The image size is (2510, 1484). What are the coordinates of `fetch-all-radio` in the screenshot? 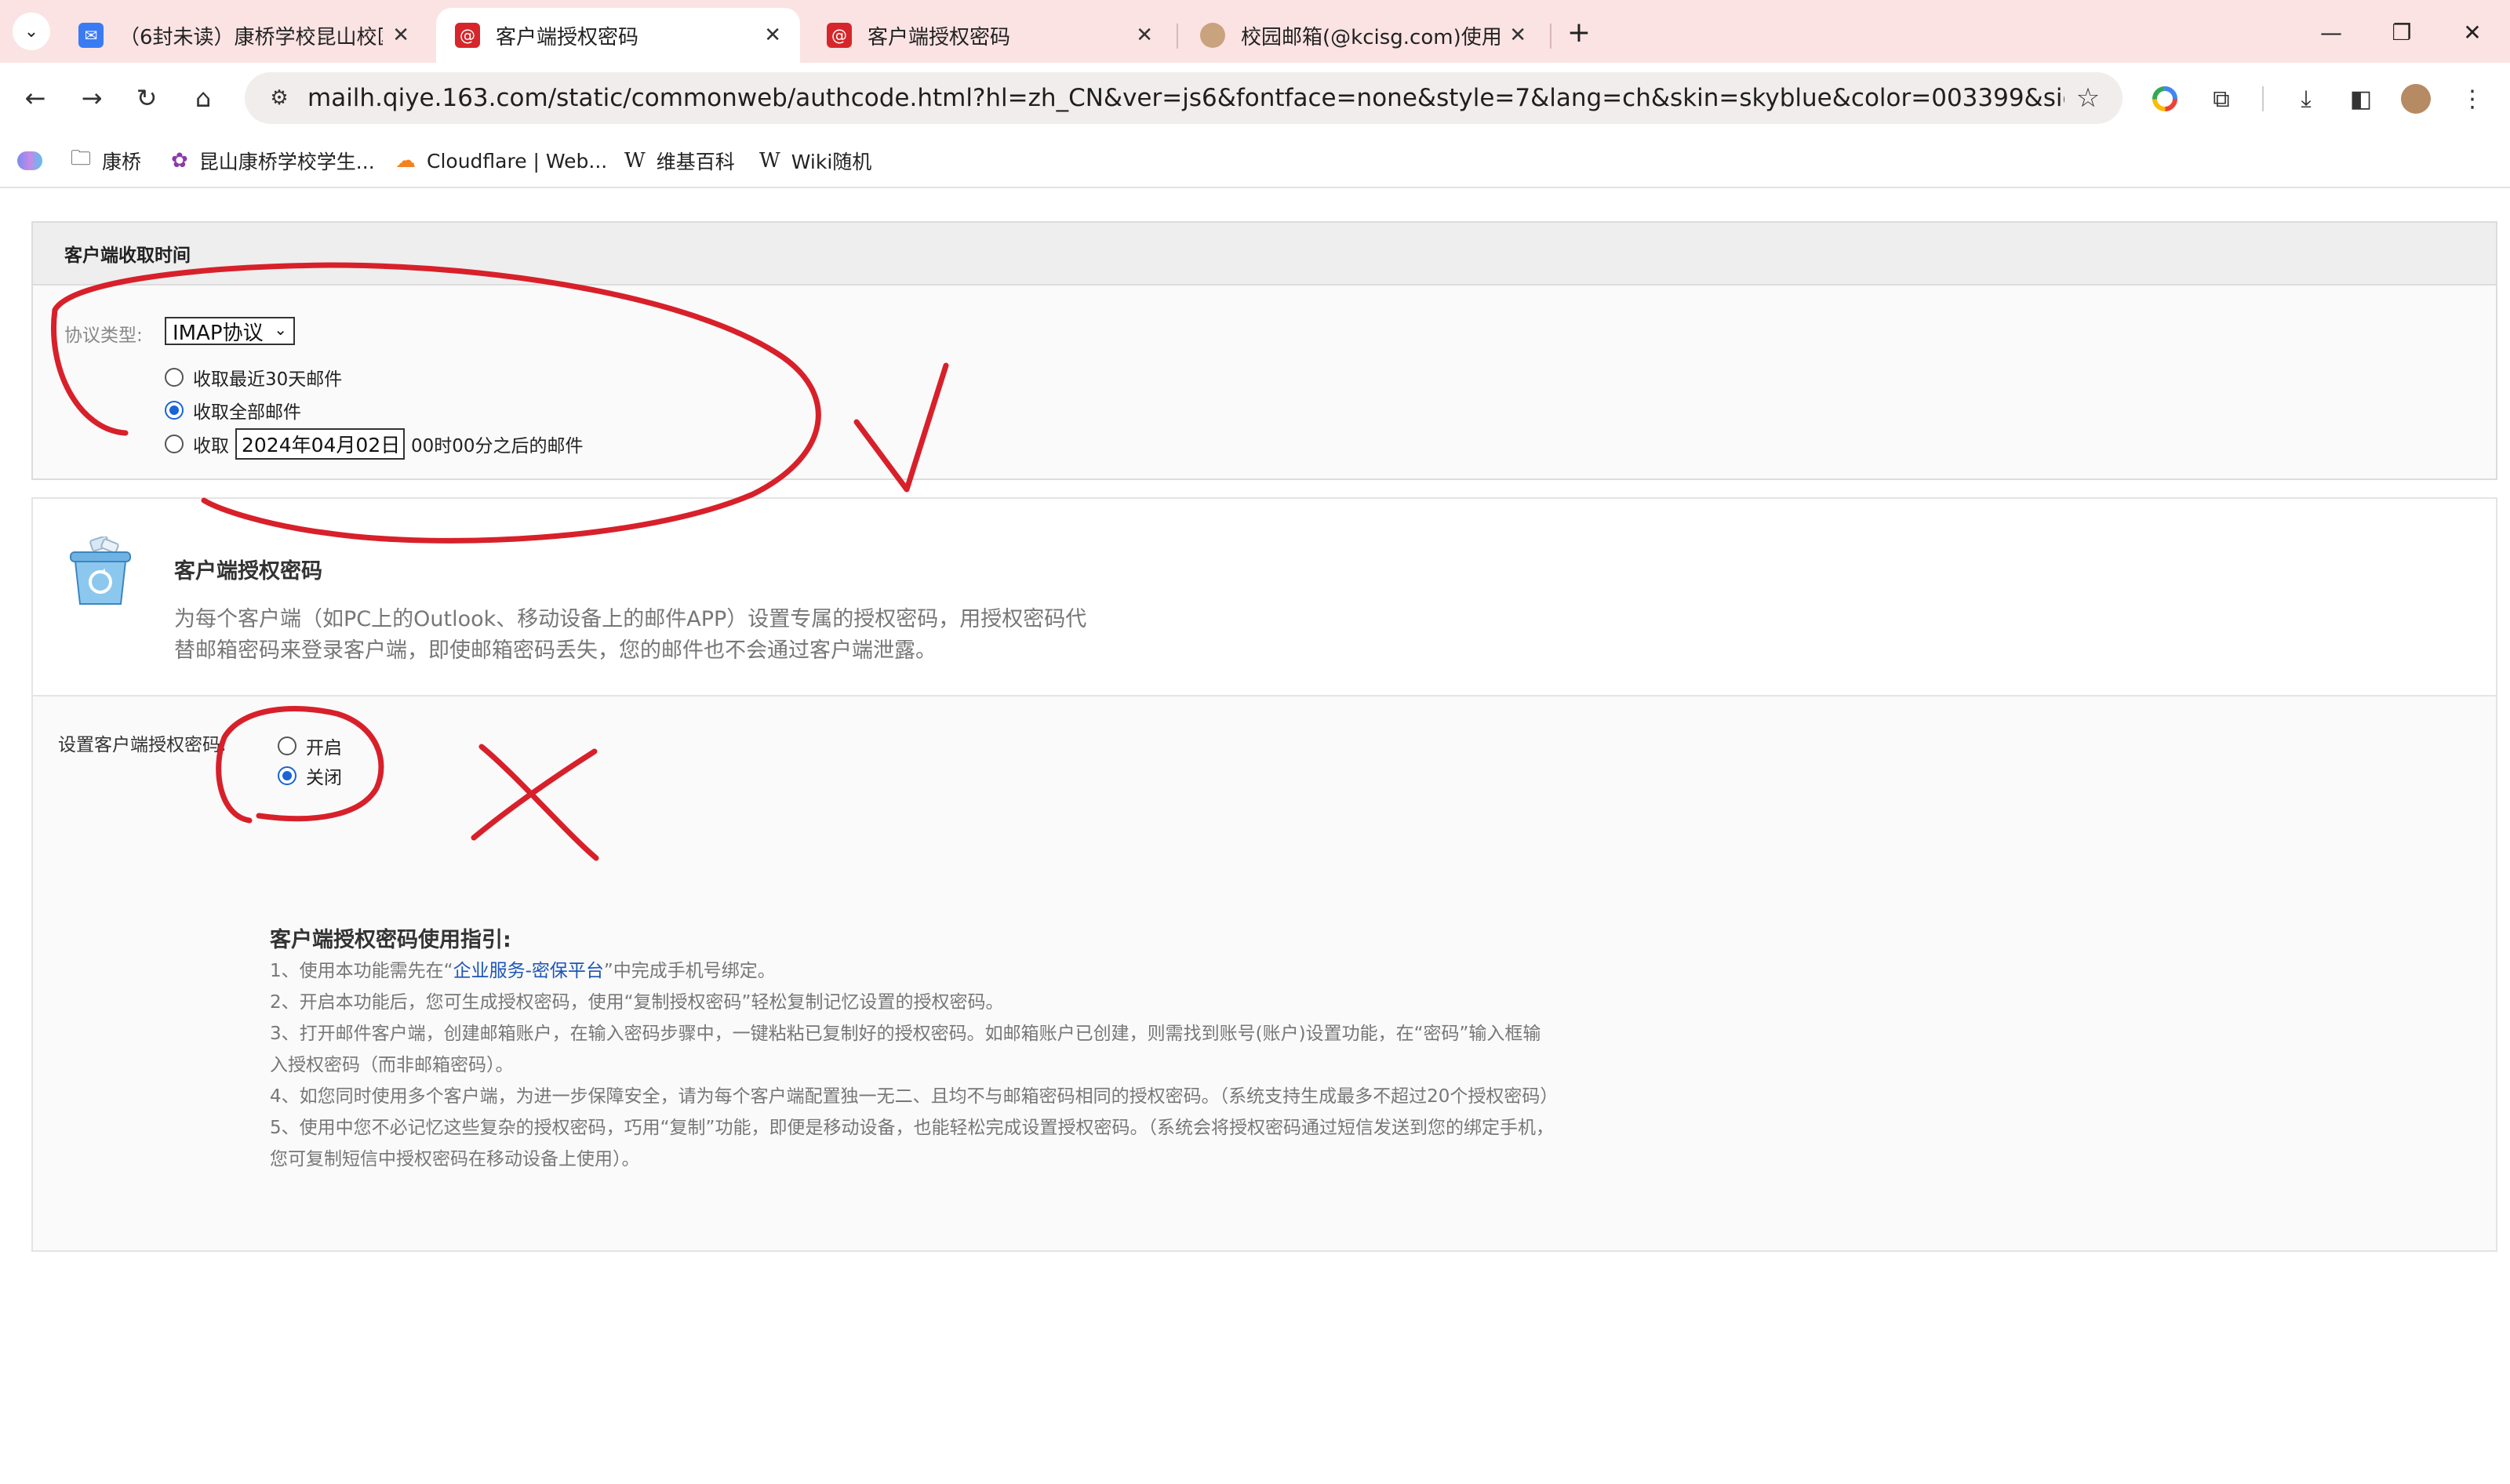 It's located at (174, 410).